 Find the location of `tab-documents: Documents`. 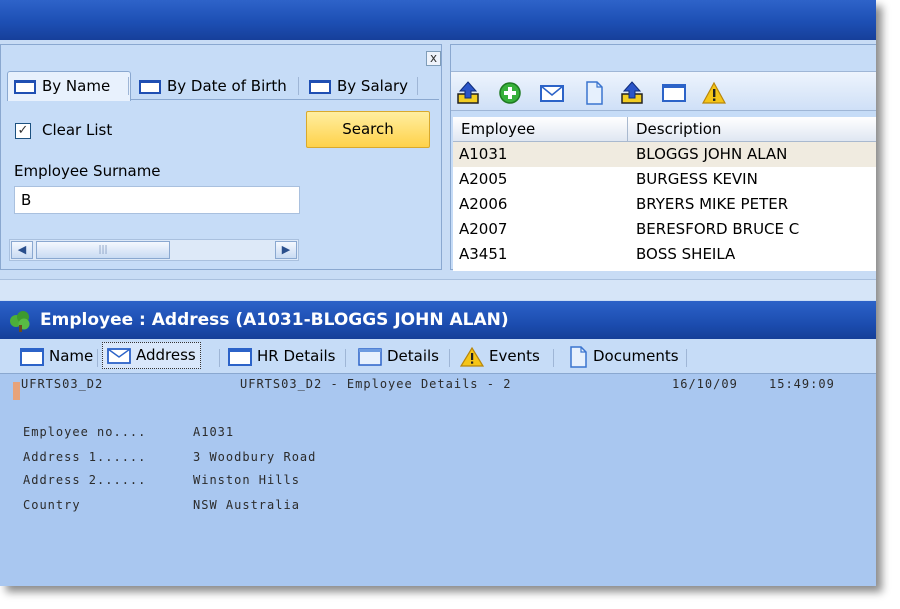

tab-documents: Documents is located at coordinates (621, 356).